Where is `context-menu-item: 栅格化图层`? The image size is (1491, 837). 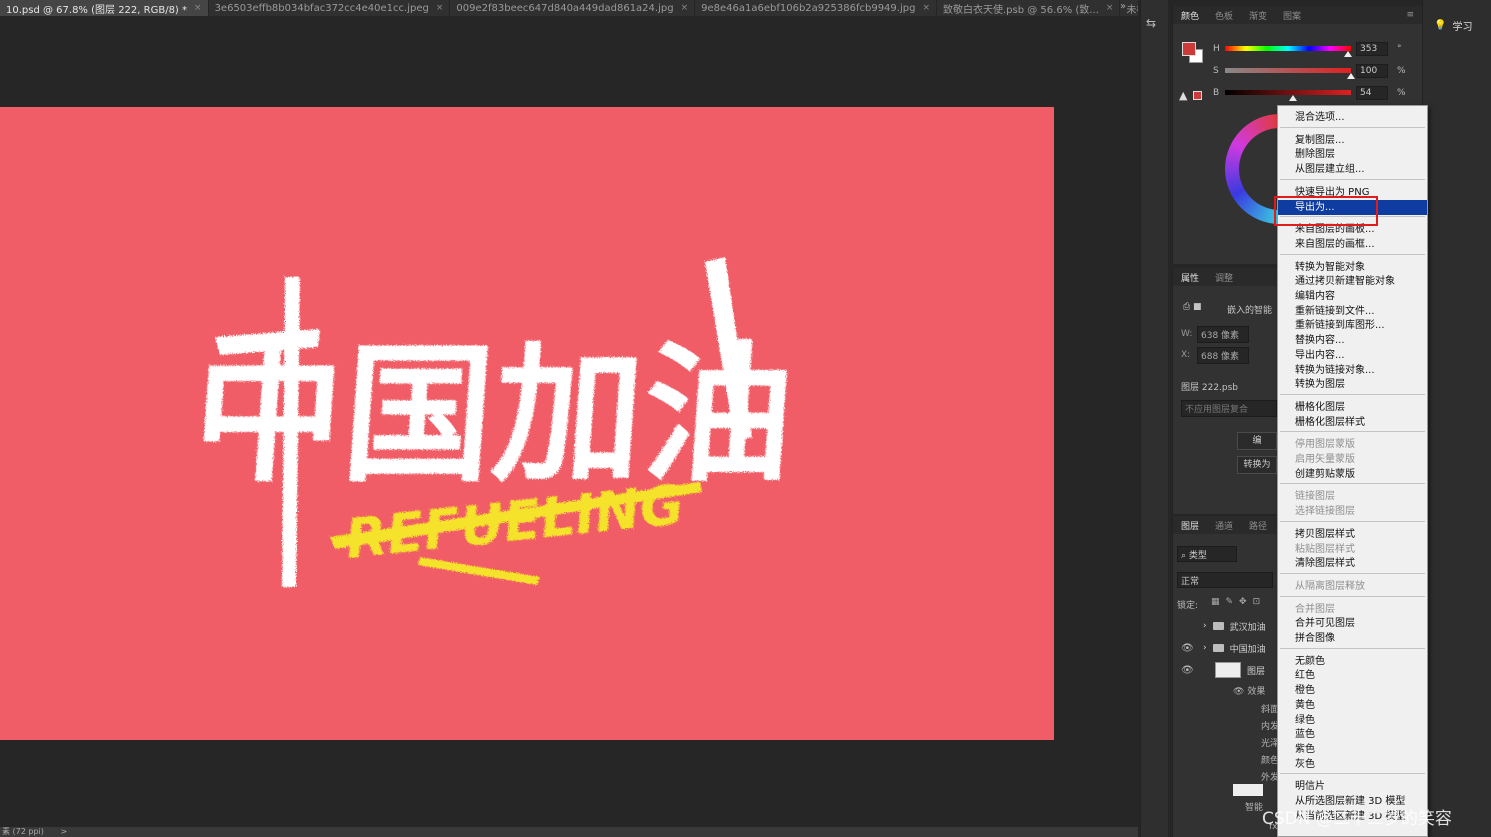 context-menu-item: 栅格化图层 is located at coordinates (1352, 407).